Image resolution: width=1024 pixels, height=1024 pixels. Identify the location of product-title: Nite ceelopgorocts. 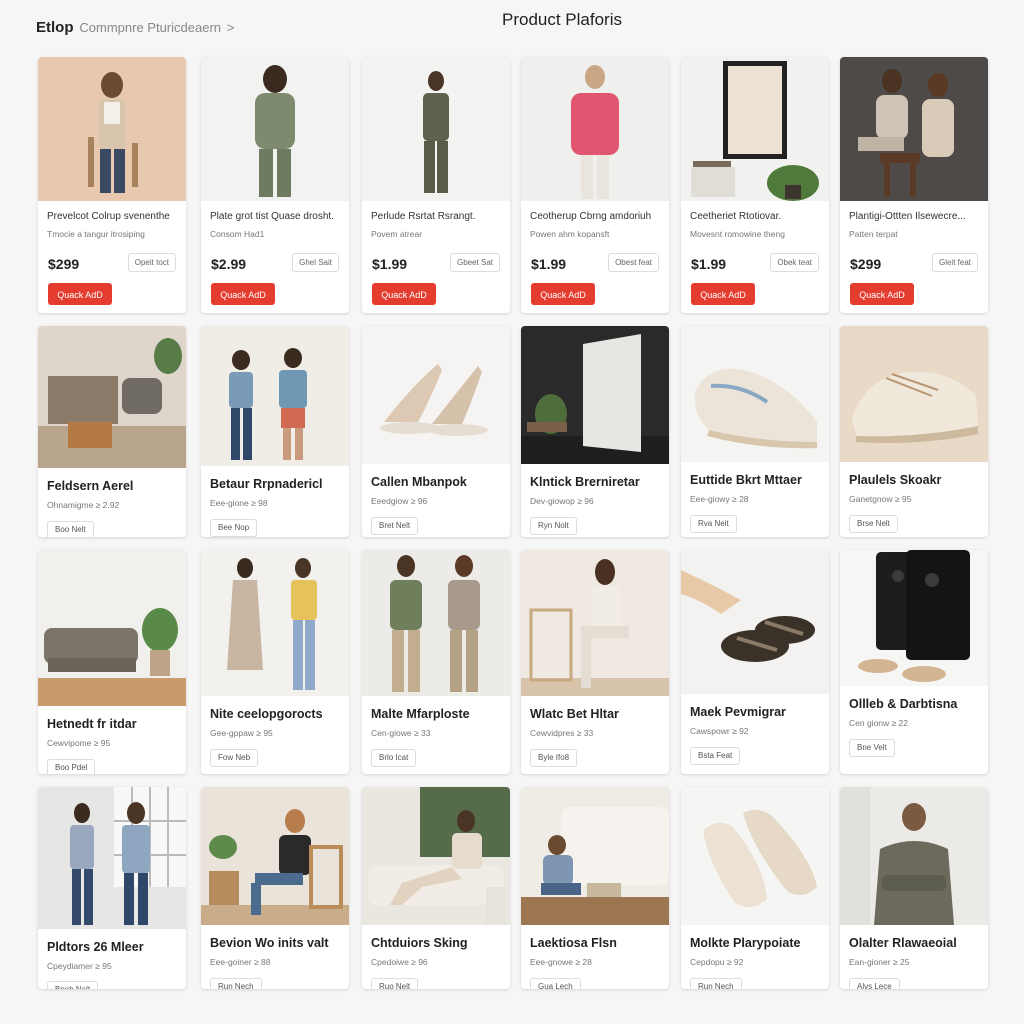
(276, 714).